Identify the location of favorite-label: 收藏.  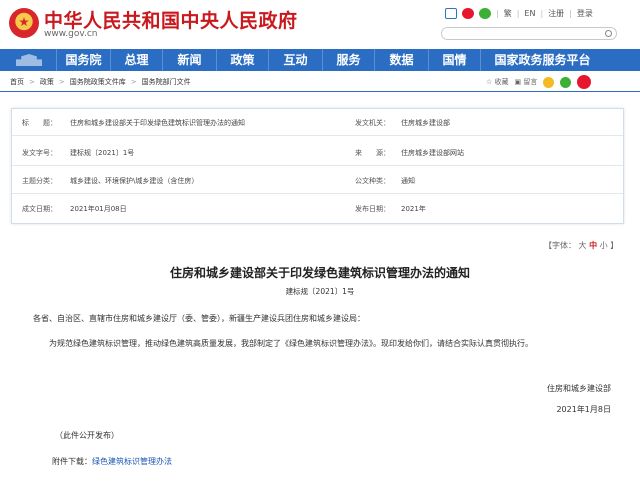
(501, 82).